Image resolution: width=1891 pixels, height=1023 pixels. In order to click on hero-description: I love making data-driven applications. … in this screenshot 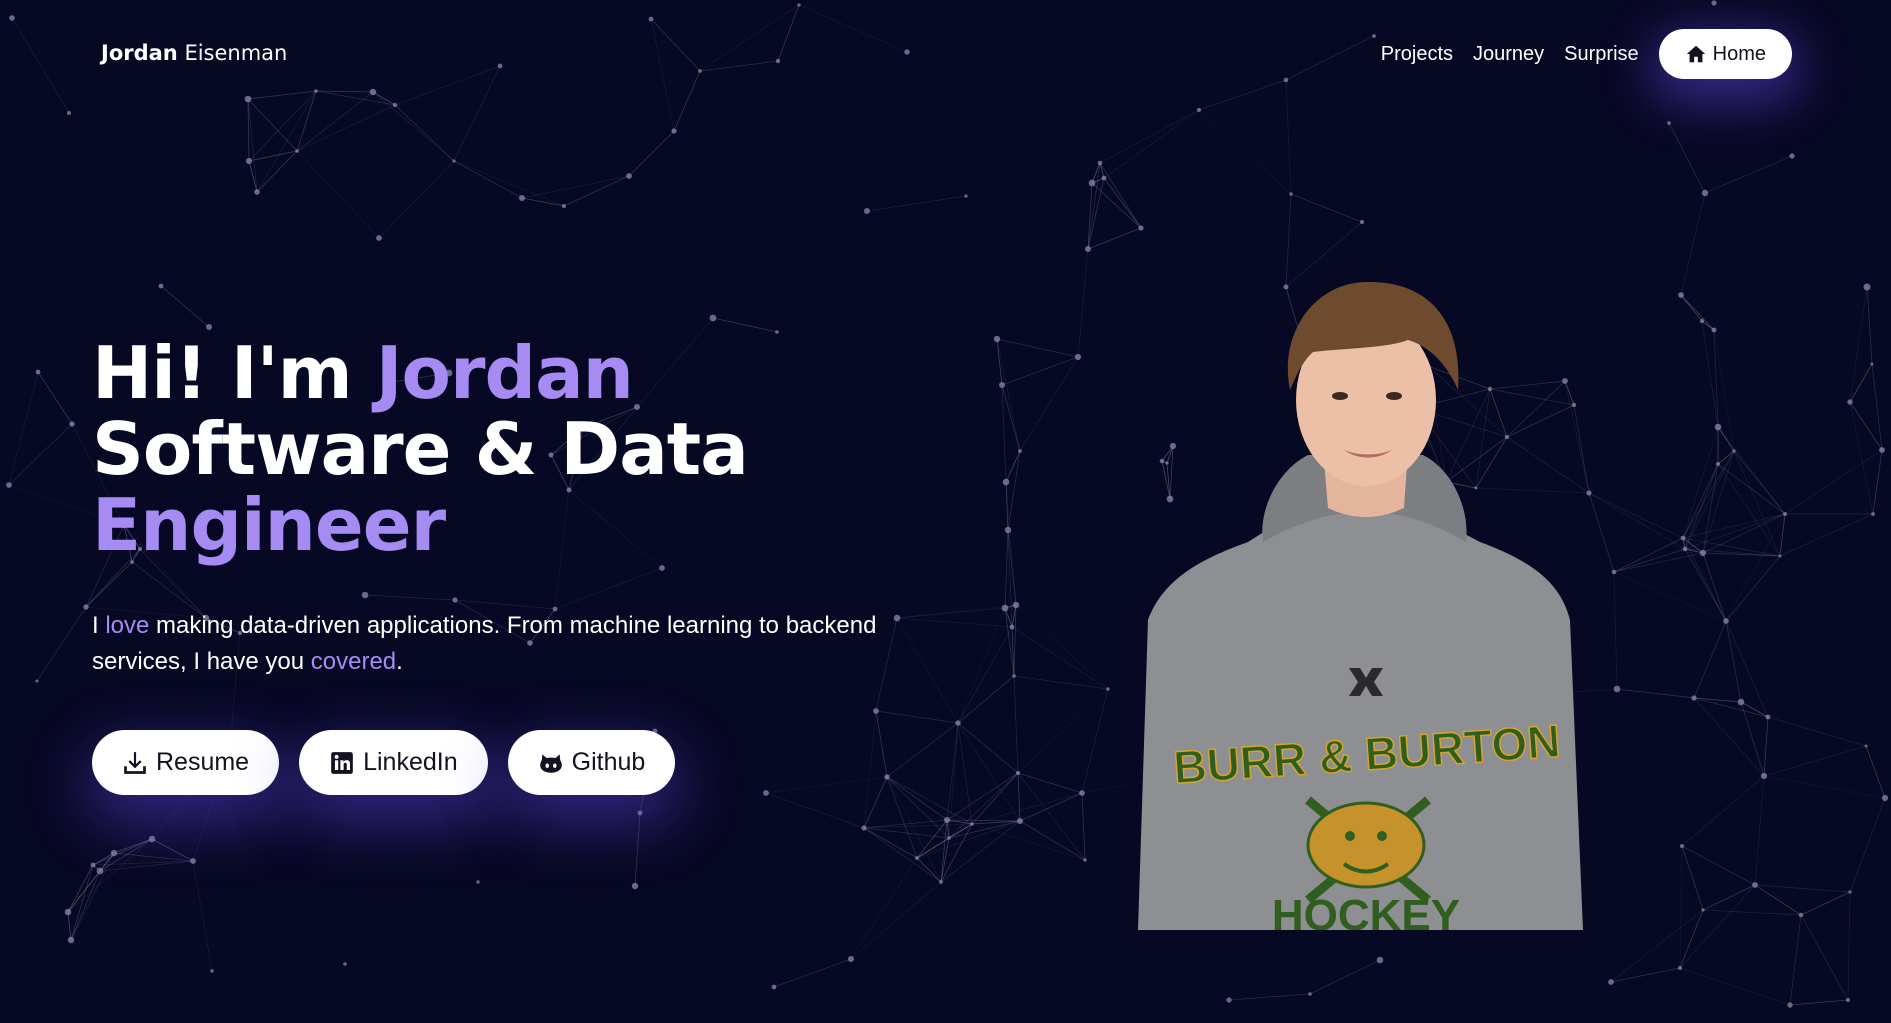, I will do `click(512, 644)`.